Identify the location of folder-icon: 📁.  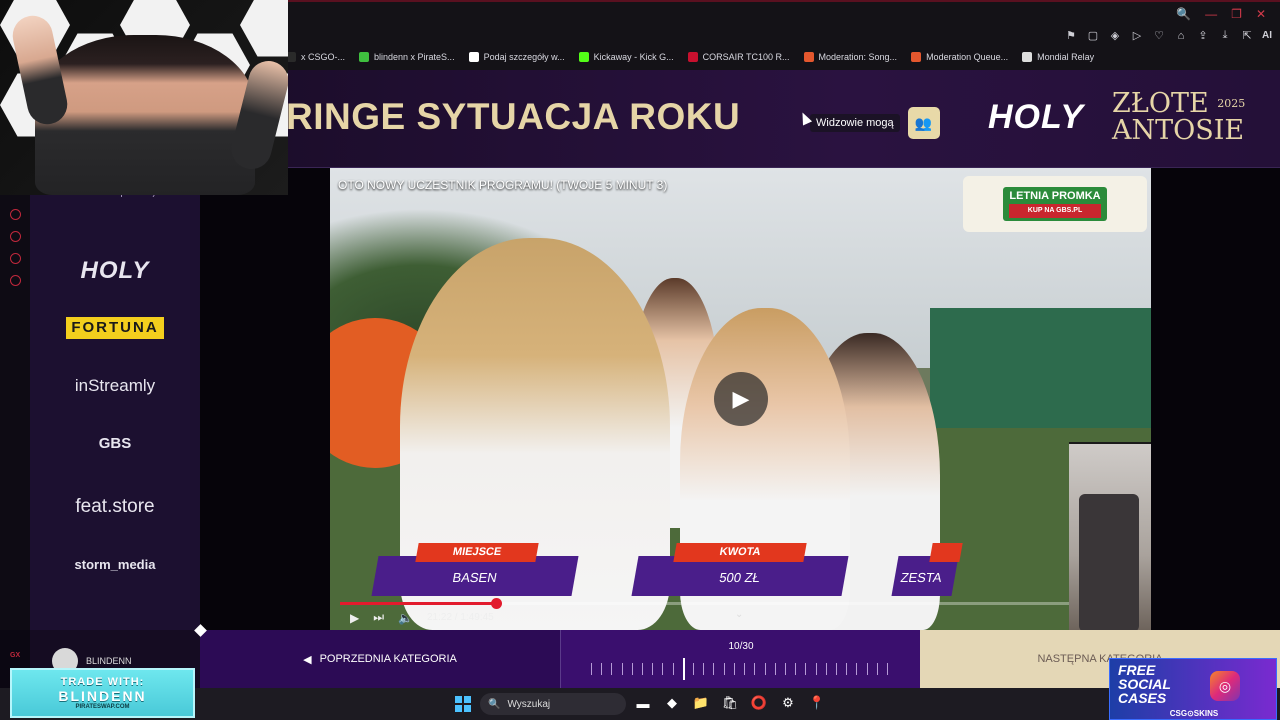
(701, 703).